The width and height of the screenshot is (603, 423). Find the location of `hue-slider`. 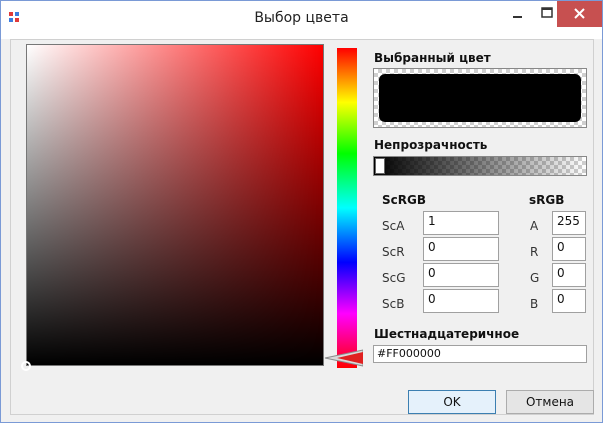

hue-slider is located at coordinates (347, 208).